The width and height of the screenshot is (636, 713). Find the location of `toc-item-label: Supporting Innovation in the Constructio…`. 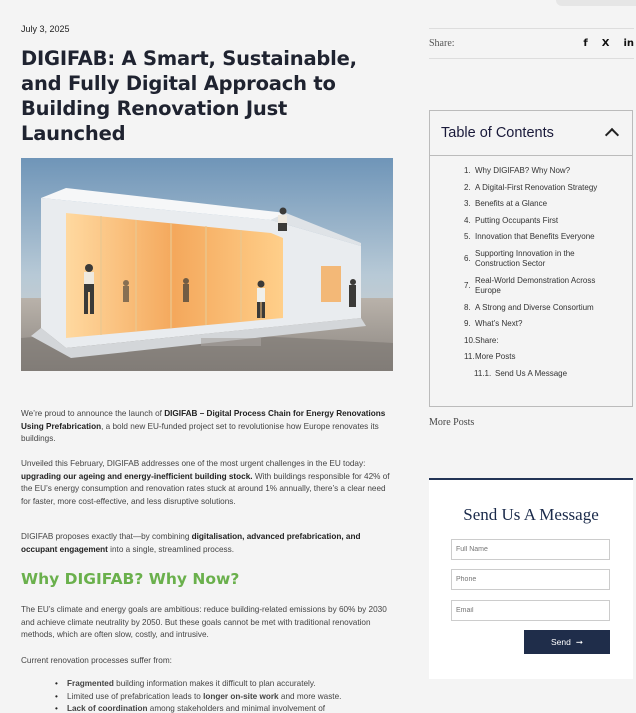

toc-item-label: Supporting Innovation in the Constructio… is located at coordinates (525, 258).